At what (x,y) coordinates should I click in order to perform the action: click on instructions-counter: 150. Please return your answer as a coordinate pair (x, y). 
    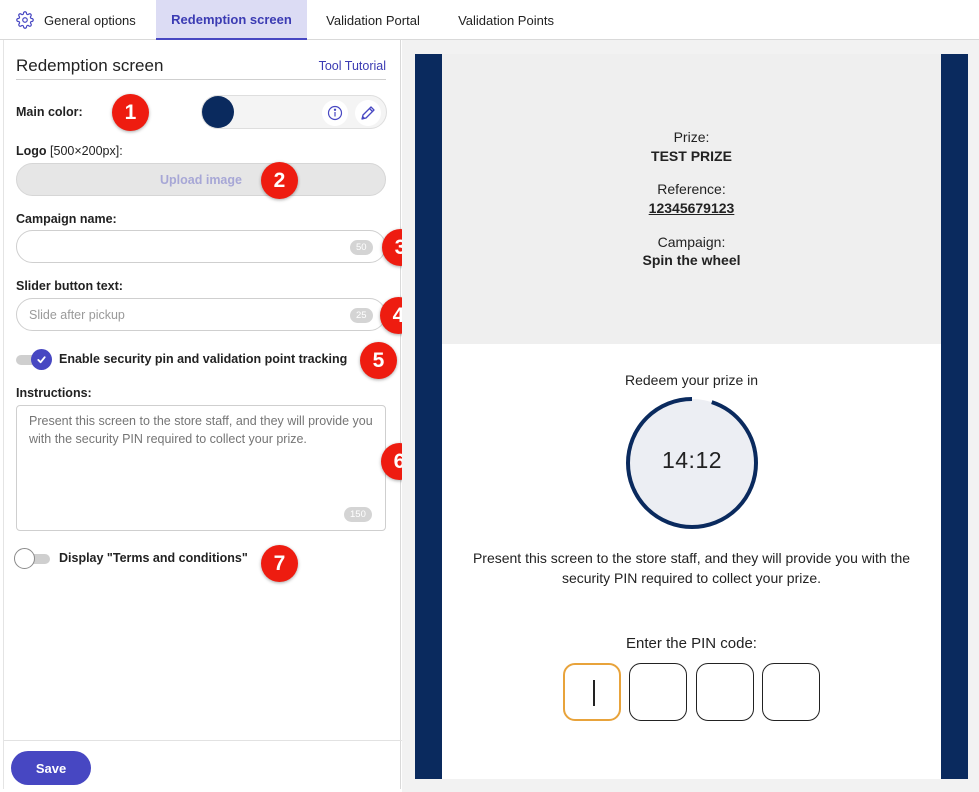
    Looking at the image, I should click on (358, 514).